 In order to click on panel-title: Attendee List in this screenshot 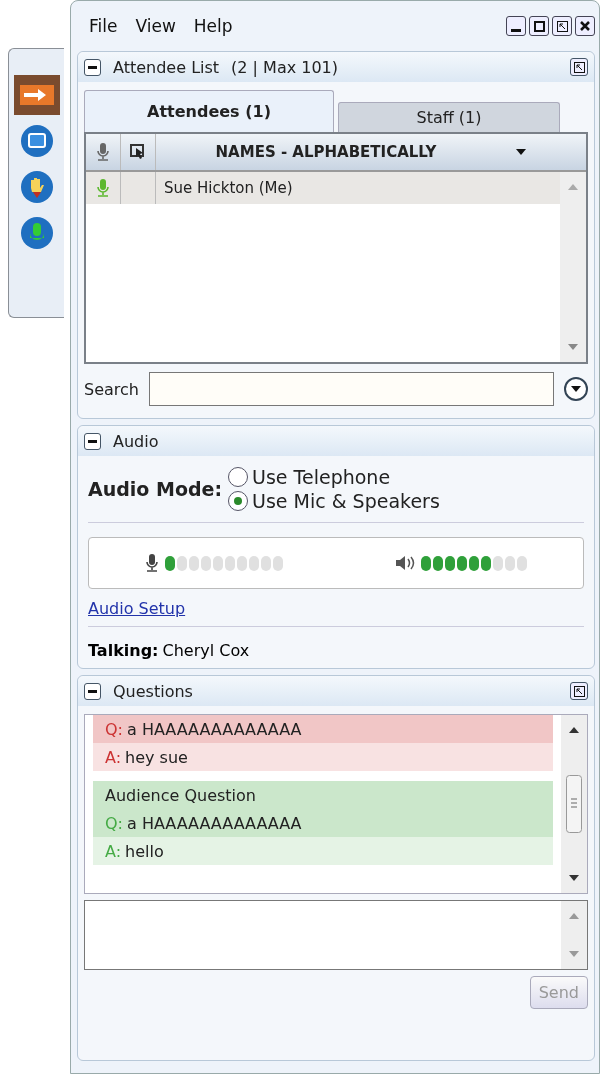, I will do `click(166, 67)`.